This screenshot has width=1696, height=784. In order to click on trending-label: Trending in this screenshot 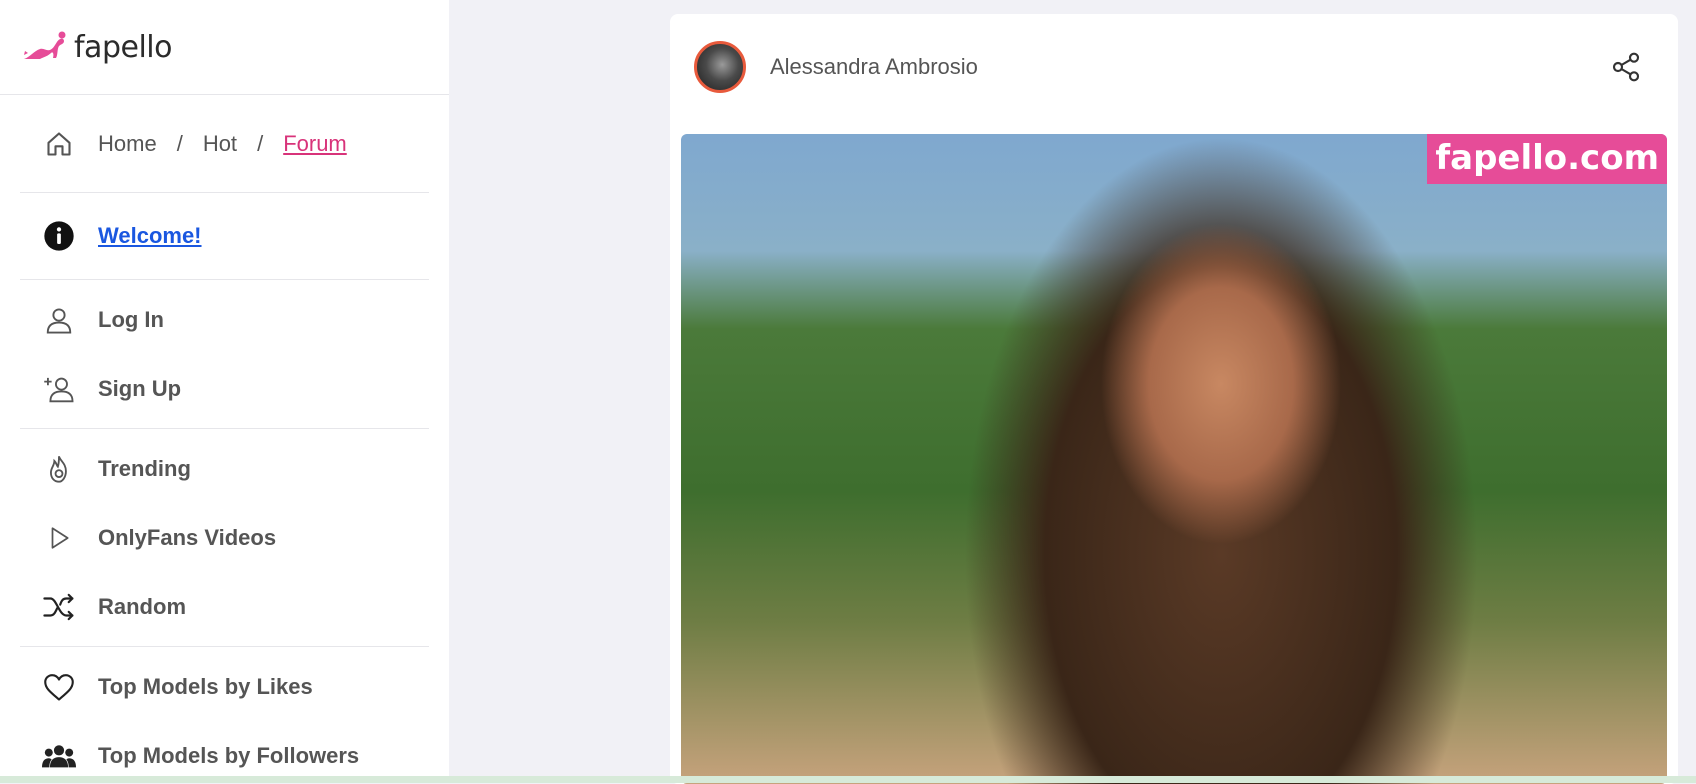, I will do `click(144, 468)`.